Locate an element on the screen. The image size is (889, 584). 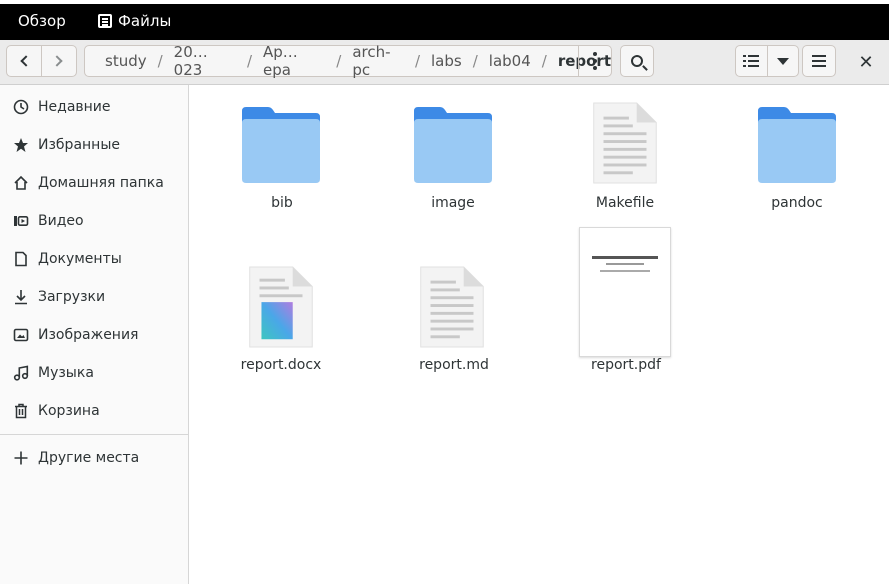
chevron-left-icon is located at coordinates (26, 61).